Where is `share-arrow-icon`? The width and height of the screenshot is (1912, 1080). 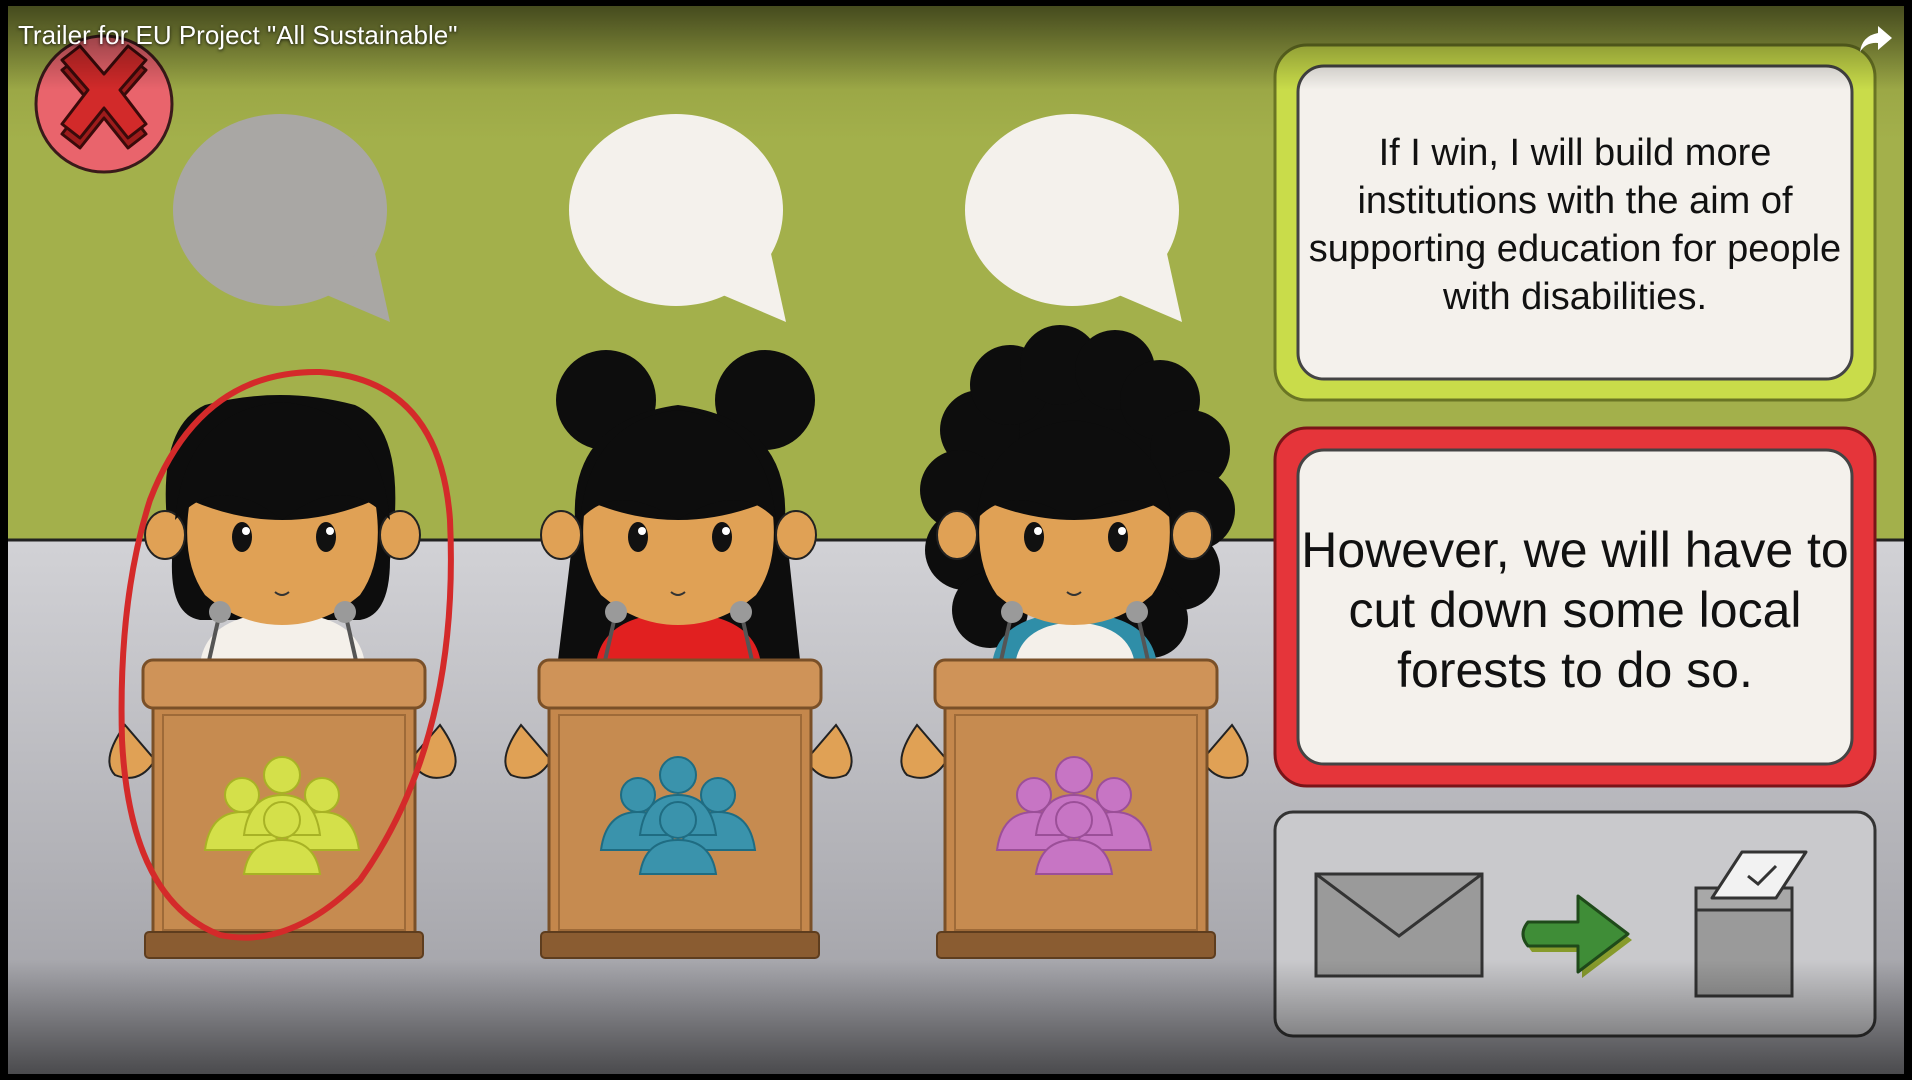 share-arrow-icon is located at coordinates (1876, 38).